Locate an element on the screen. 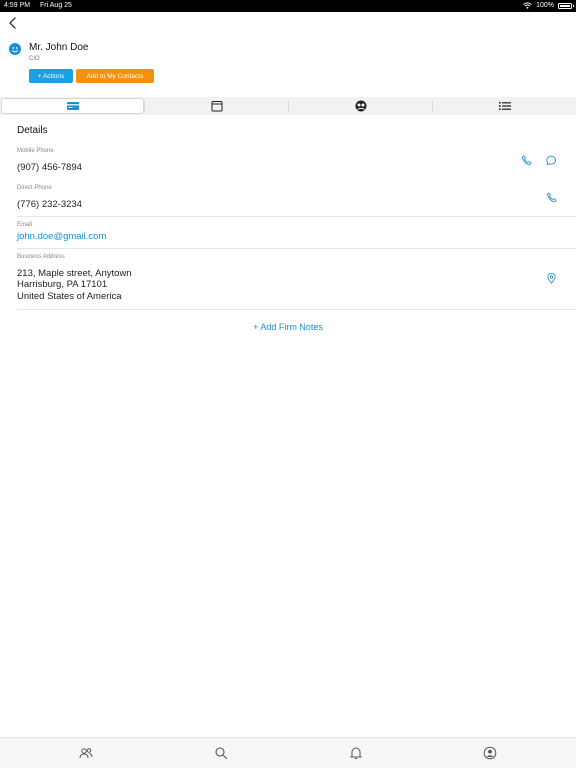 This screenshot has height=768, width=576. list-icon is located at coordinates (504, 106).